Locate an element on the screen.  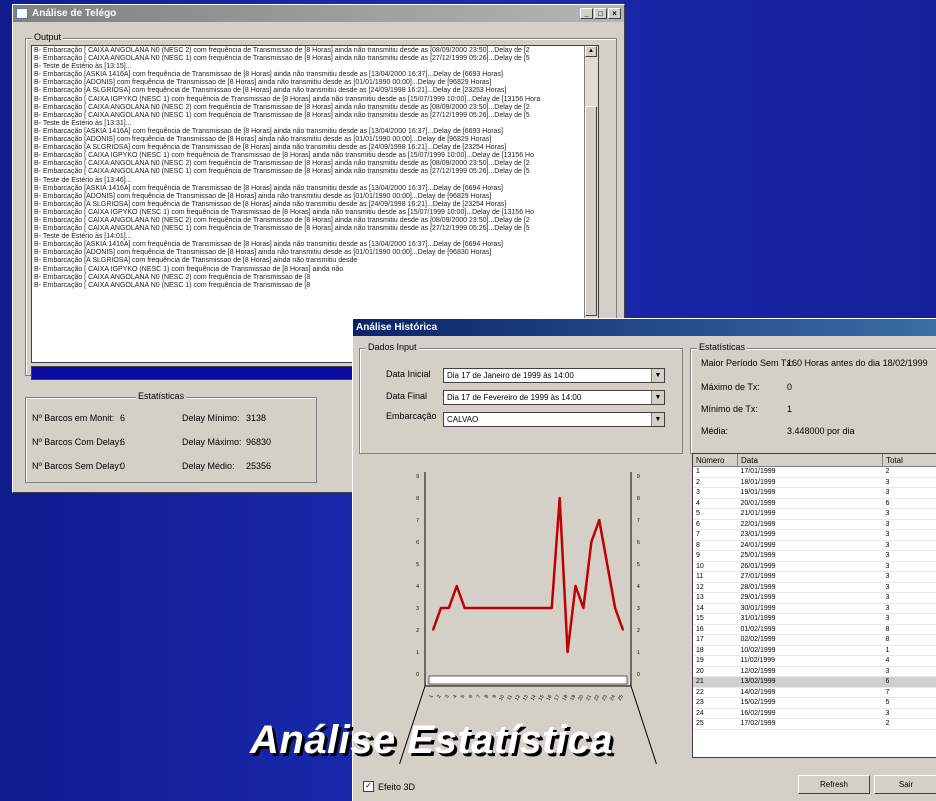
table-row: 20 12/02/1999 3 is located at coordinates (814, 671).